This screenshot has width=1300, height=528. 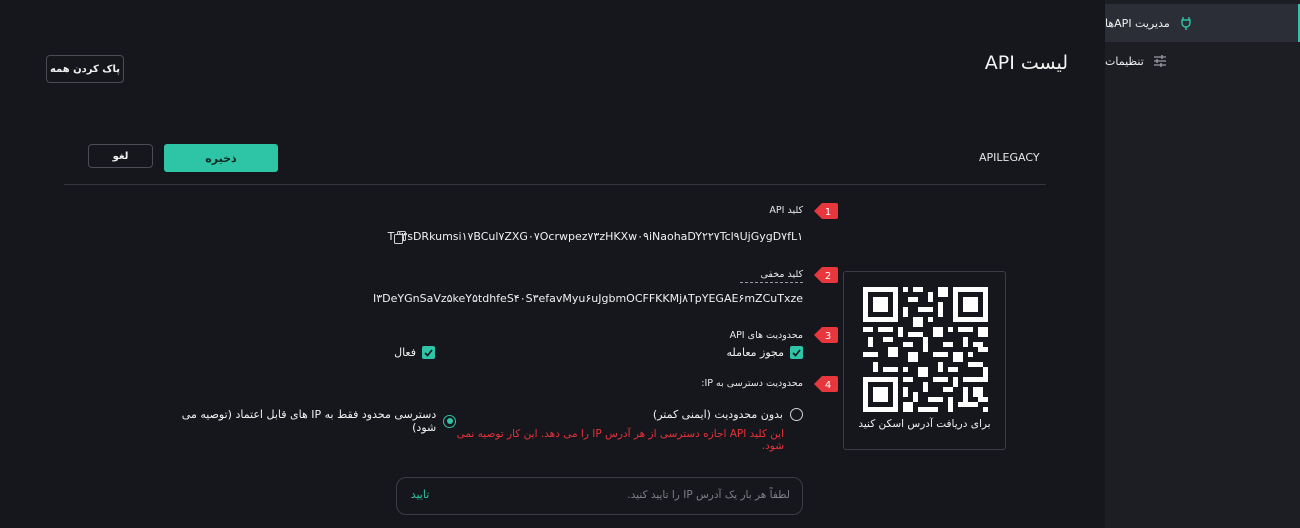 I want to click on secret-key-label: کلید مخفی, so click(x=771, y=276).